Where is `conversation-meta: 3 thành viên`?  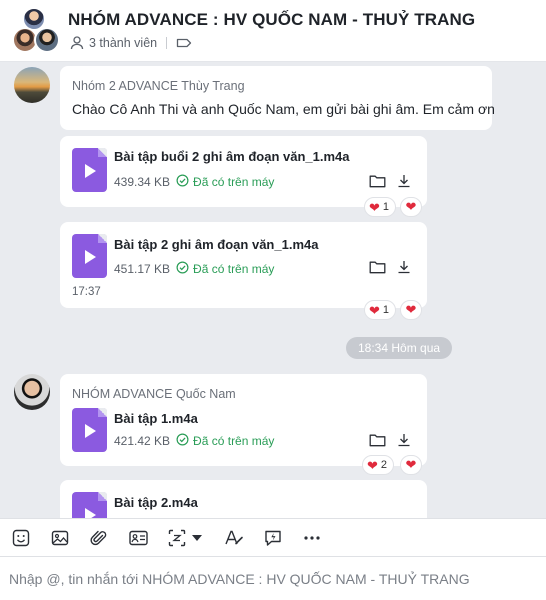
conversation-meta: 3 thành viên is located at coordinates (130, 43).